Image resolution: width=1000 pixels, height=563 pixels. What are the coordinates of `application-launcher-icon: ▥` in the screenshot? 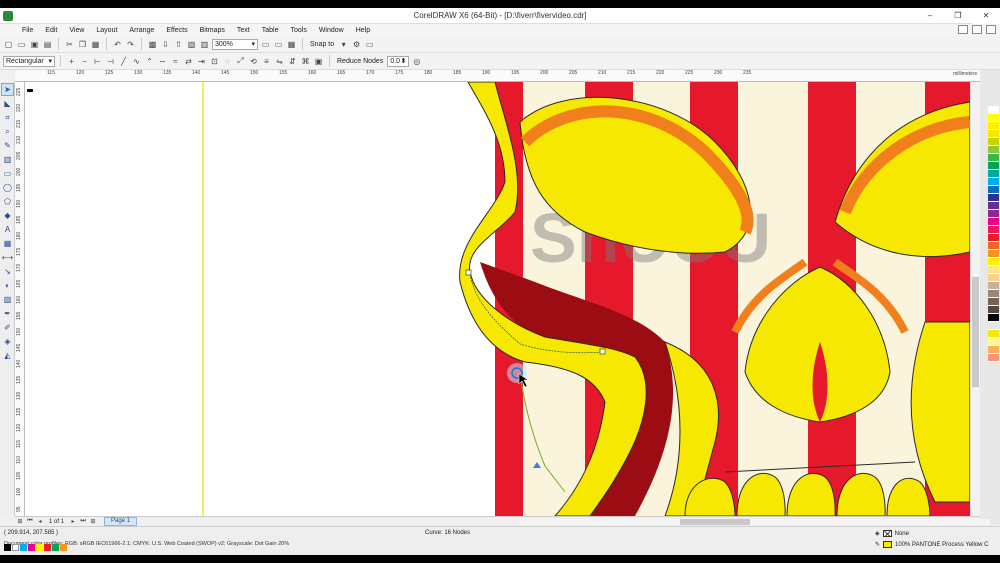 It's located at (204, 44).